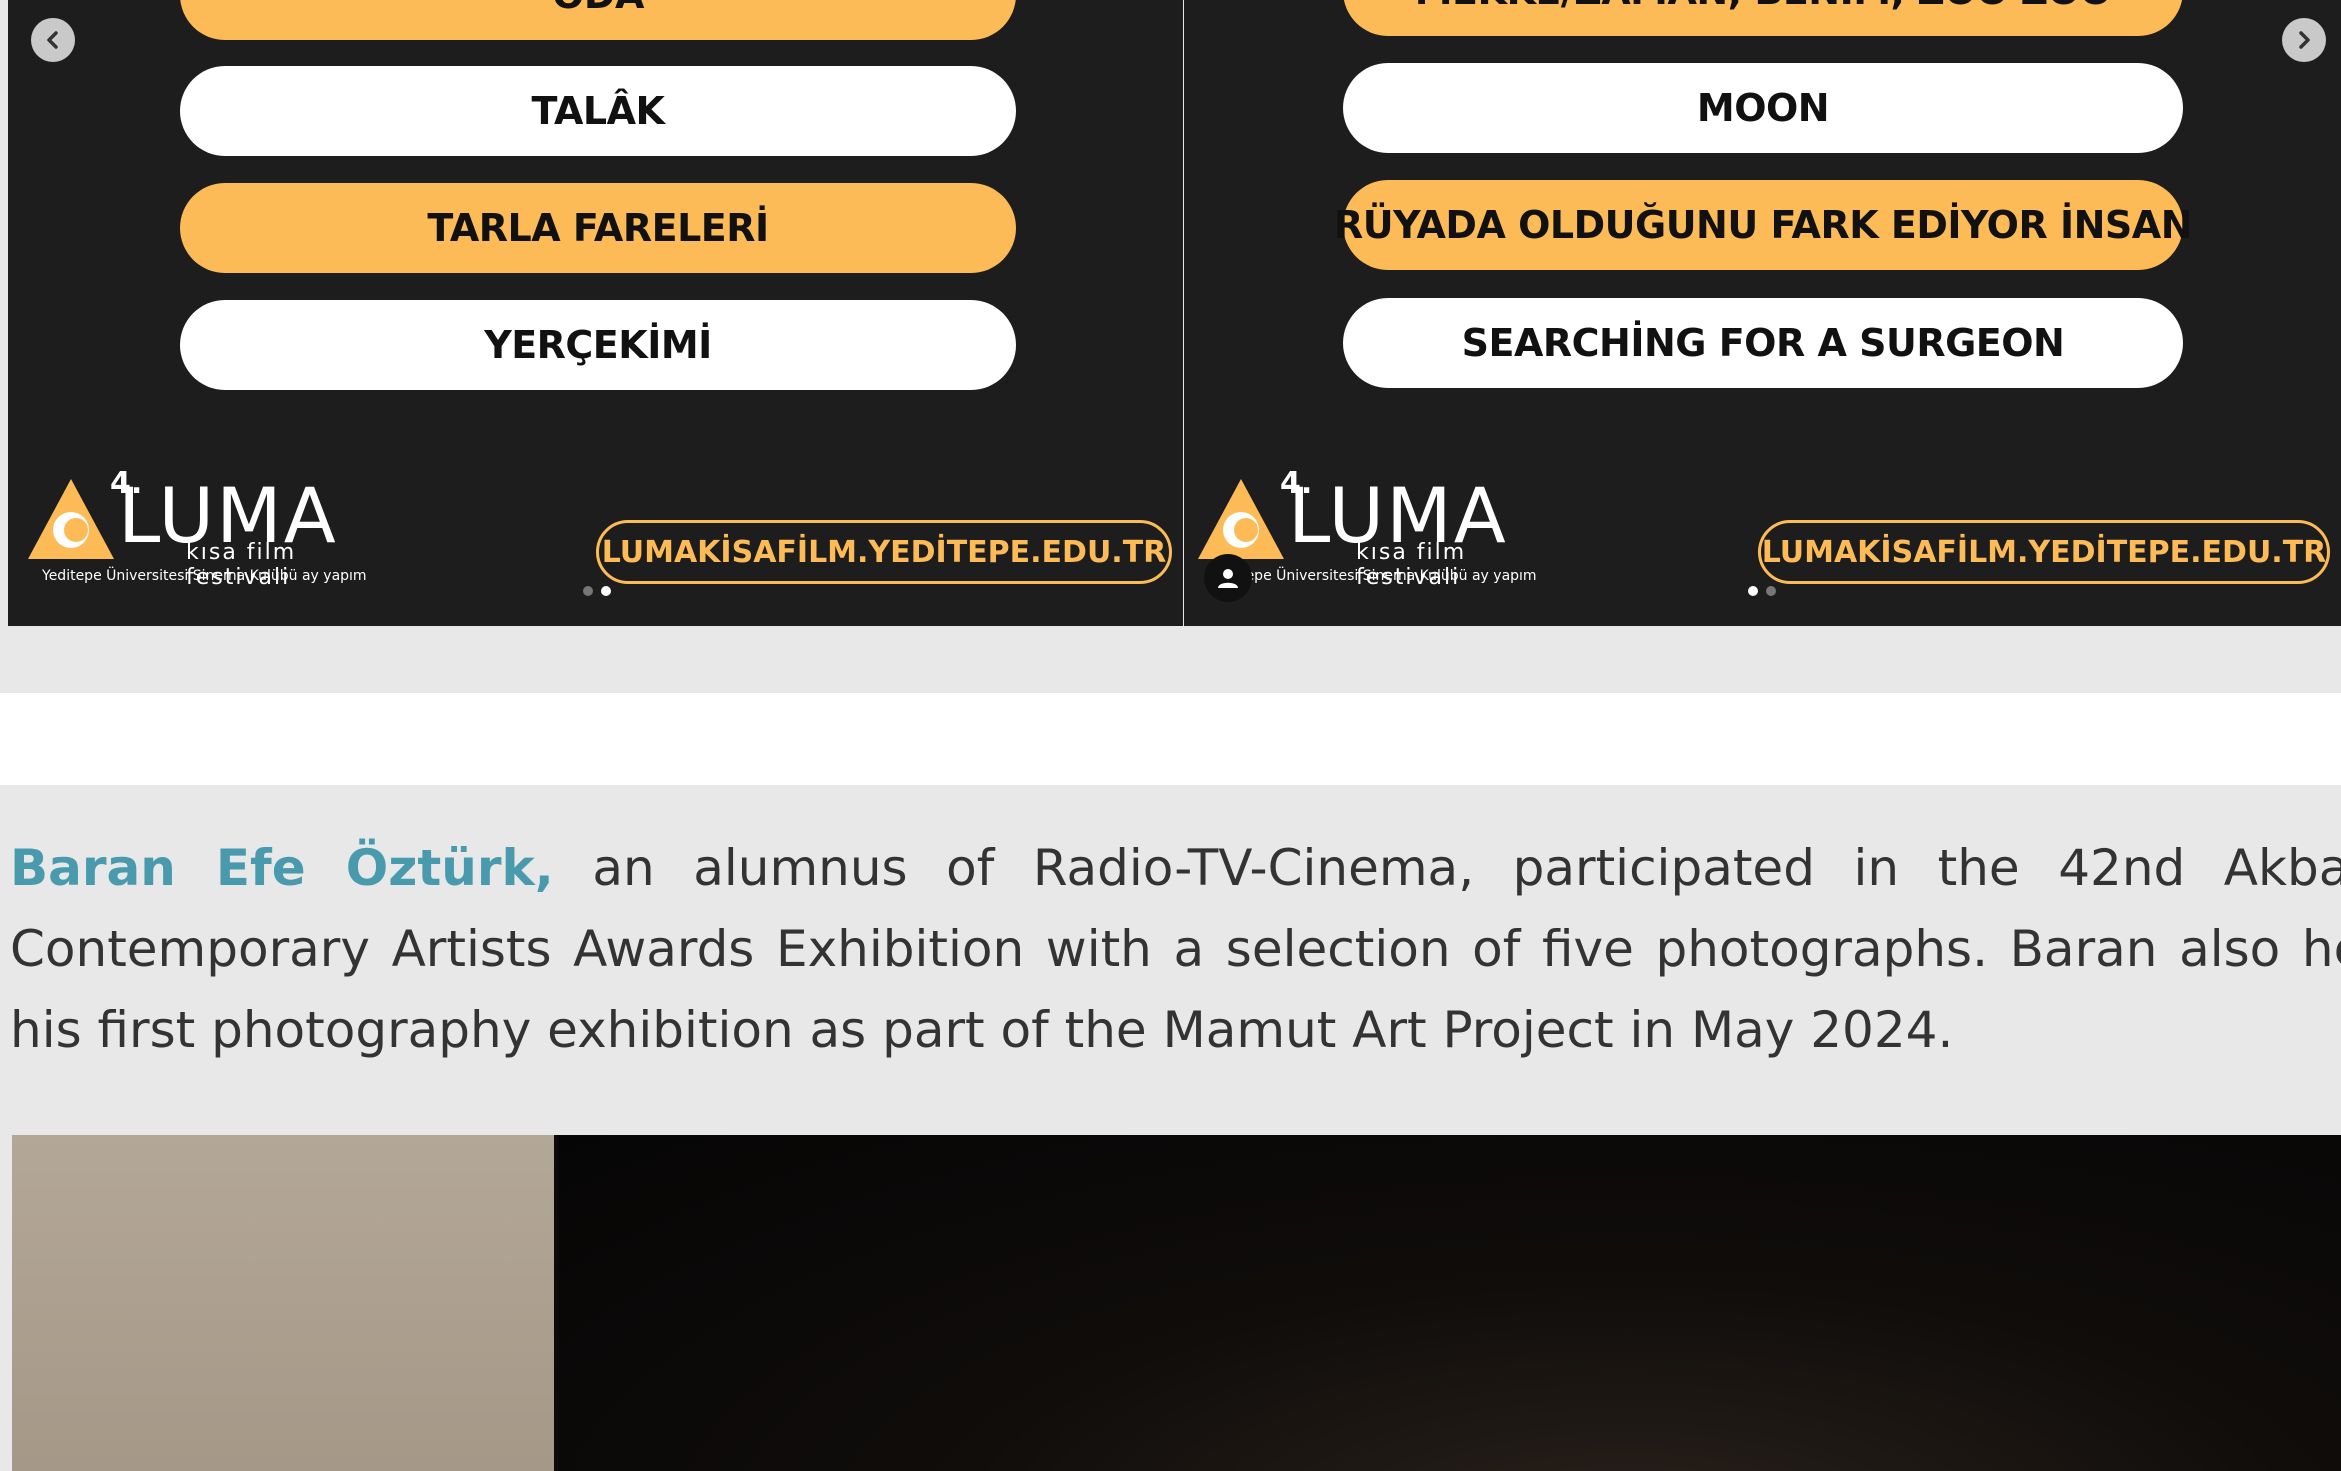 The image size is (2341, 1471). I want to click on film-title-pill: TARLA FARELERİ, so click(598, 228).